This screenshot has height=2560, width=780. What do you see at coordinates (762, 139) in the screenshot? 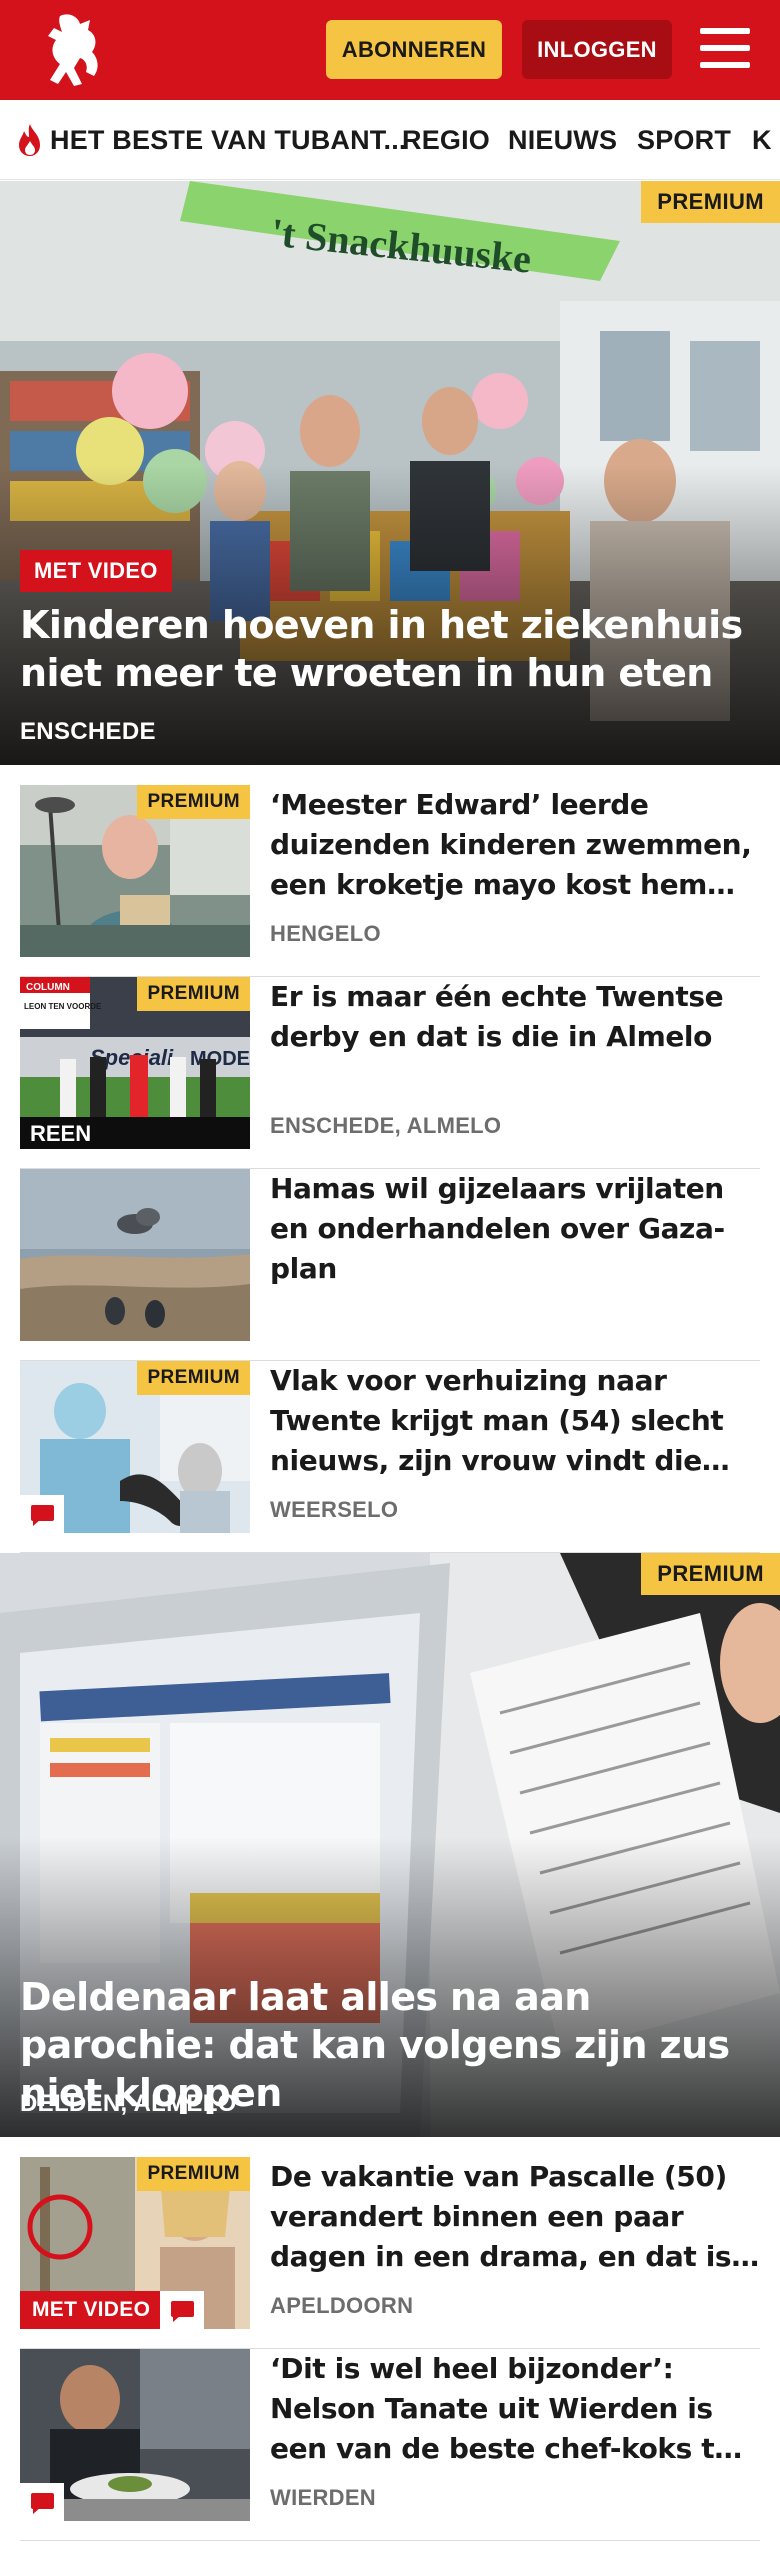
I see `nav-item-more: K` at bounding box center [762, 139].